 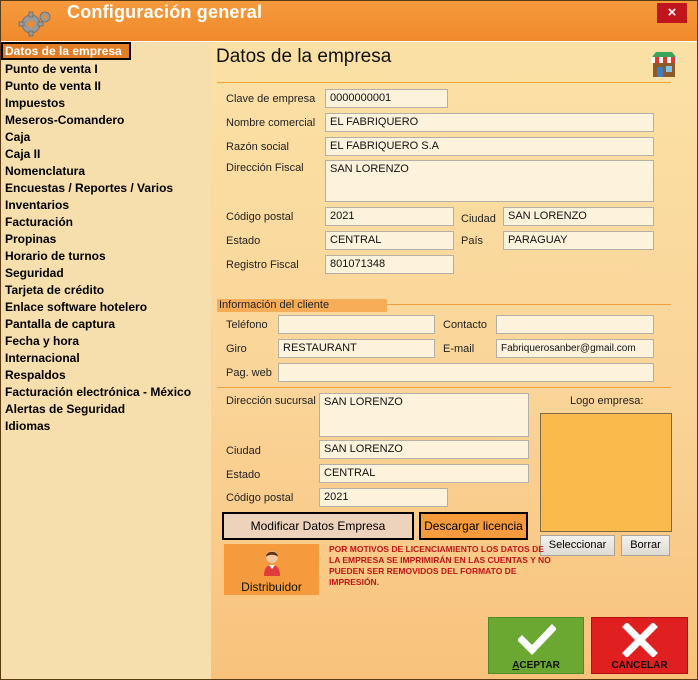 I want to click on title-bar: Configuración general ×, so click(x=349, y=21).